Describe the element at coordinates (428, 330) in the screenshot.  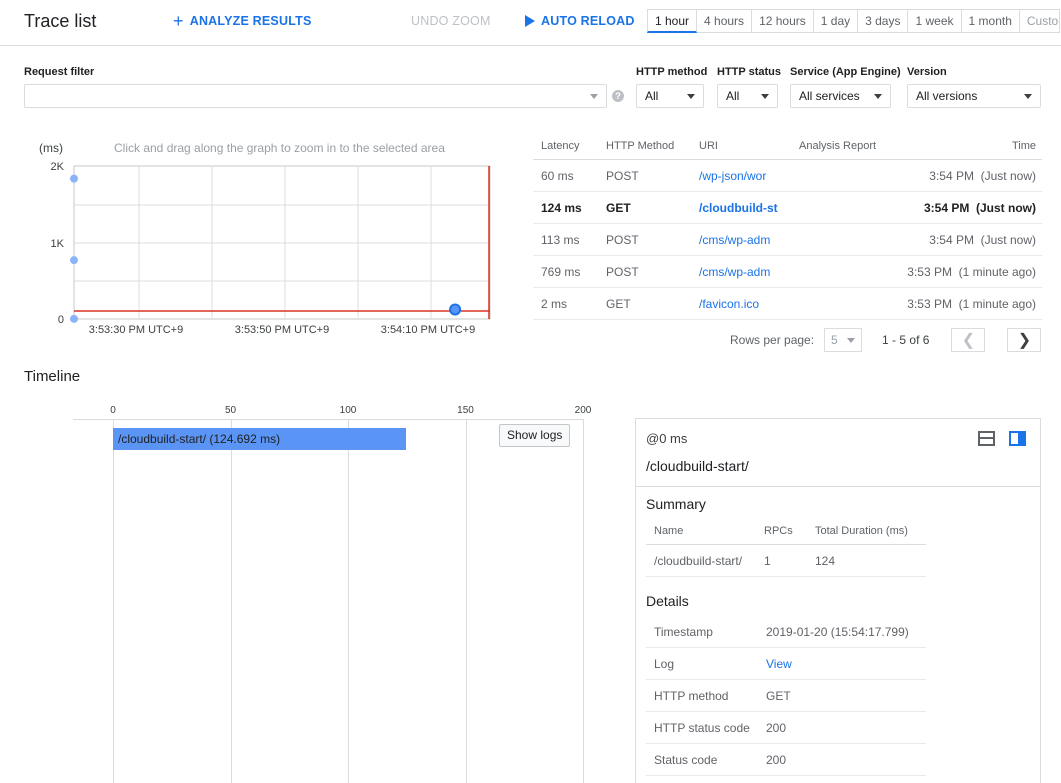
I see `x-tick-3: 3:54:10 PM UTC+9` at that location.